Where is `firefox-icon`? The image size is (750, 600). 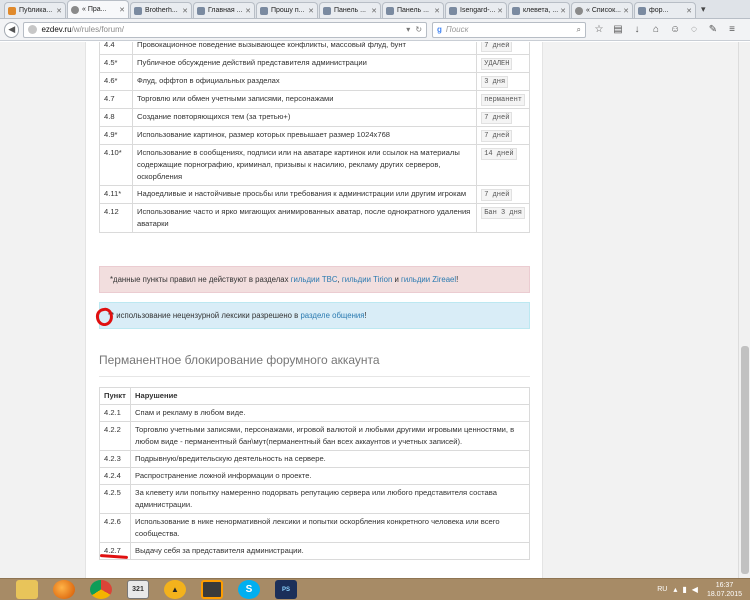
firefox-icon is located at coordinates (64, 589).